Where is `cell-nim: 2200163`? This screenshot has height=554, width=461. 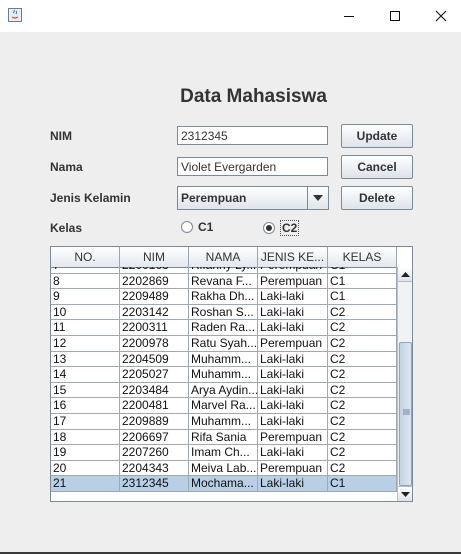 cell-nim: 2200163 is located at coordinates (154, 270).